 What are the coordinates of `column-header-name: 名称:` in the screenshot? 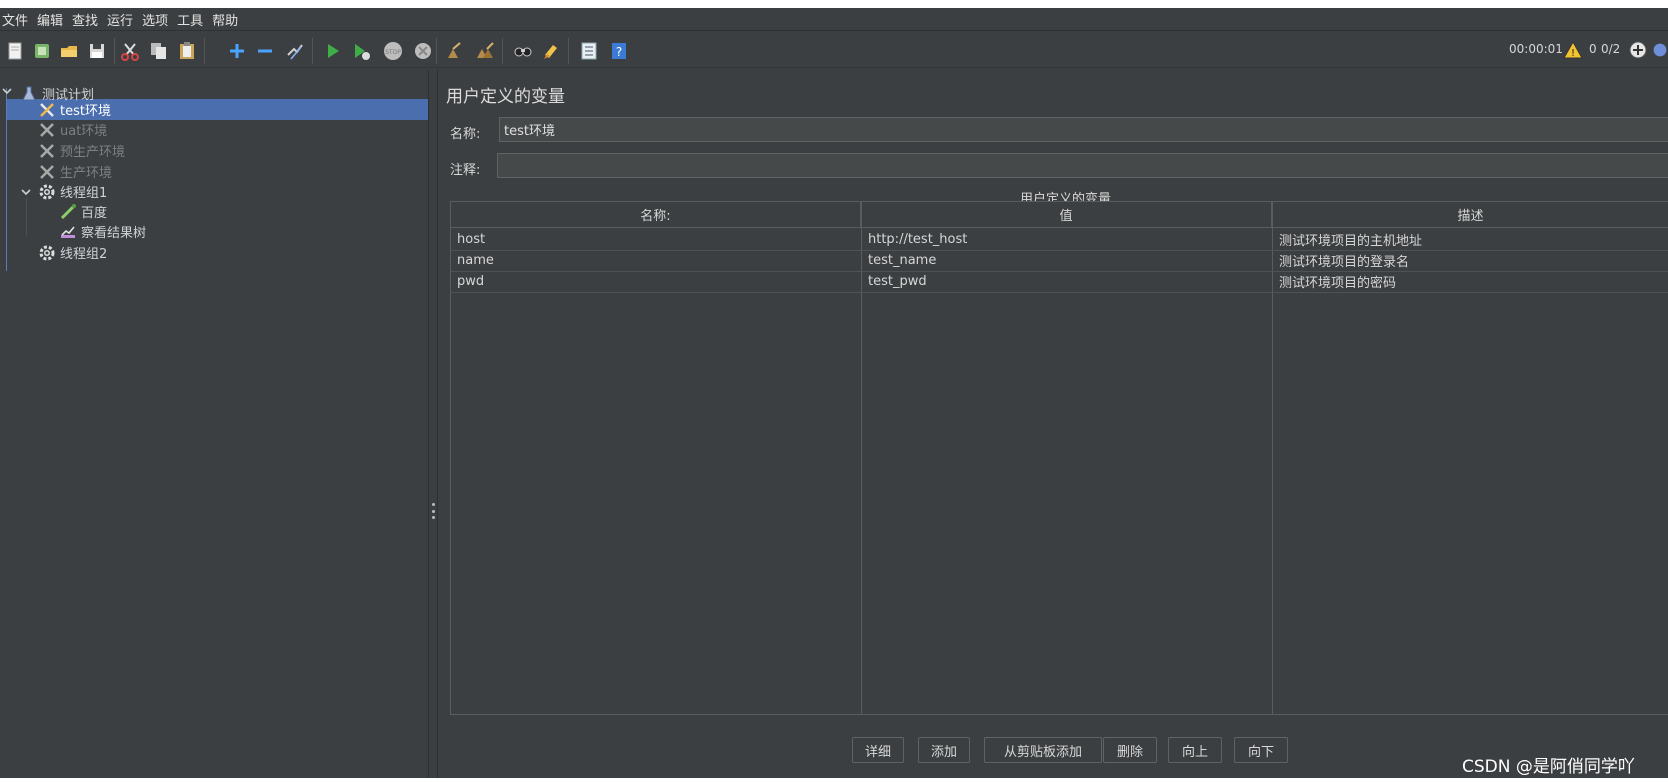 It's located at (656, 215).